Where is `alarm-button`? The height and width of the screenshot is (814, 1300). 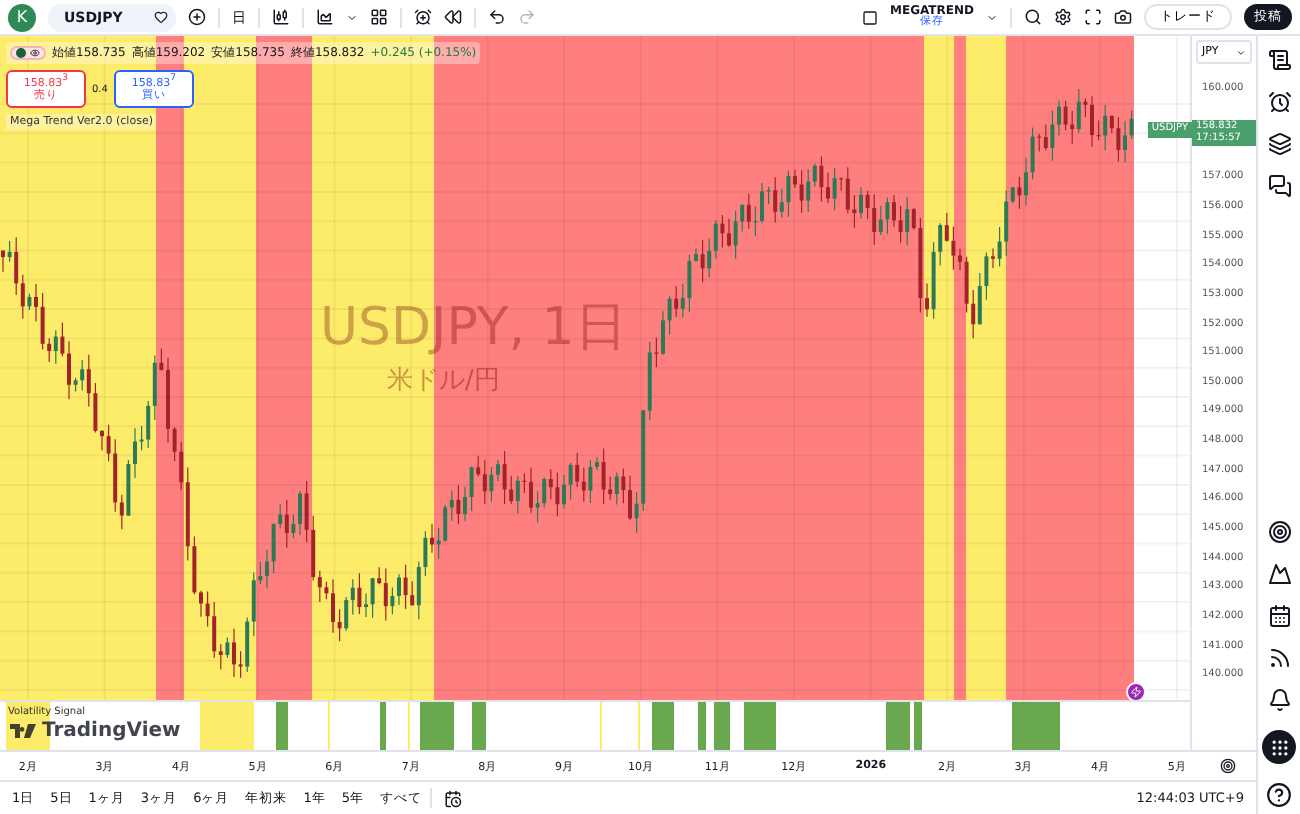
alarm-button is located at coordinates (1279, 102).